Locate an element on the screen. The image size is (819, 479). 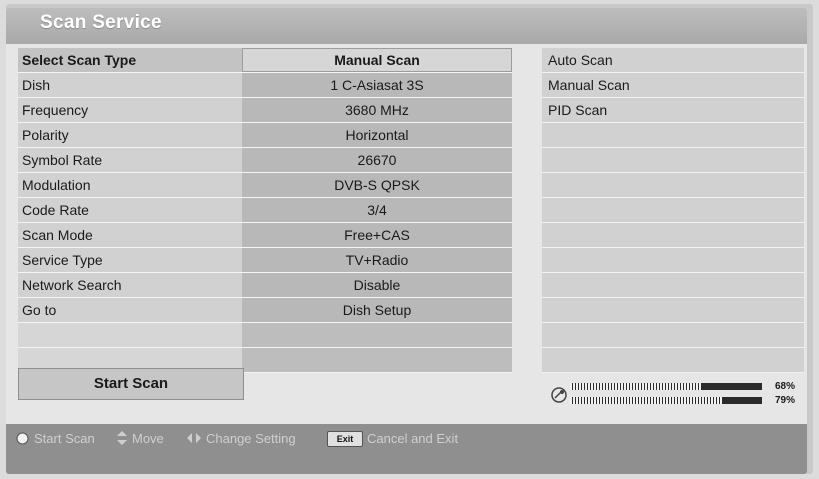
setting-label: Code Rate is located at coordinates (130, 210).